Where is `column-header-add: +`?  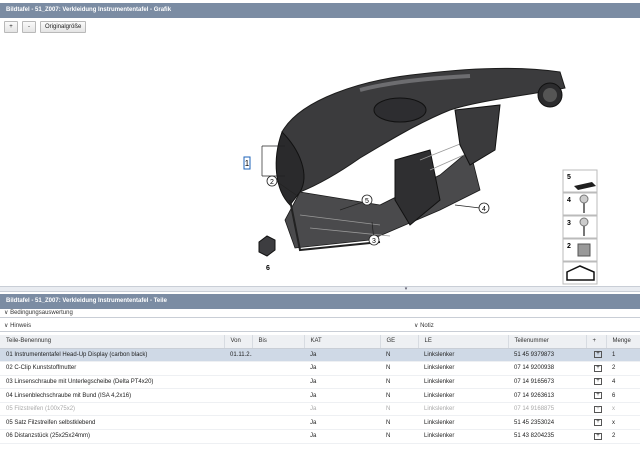 column-header-add: + is located at coordinates (596, 342).